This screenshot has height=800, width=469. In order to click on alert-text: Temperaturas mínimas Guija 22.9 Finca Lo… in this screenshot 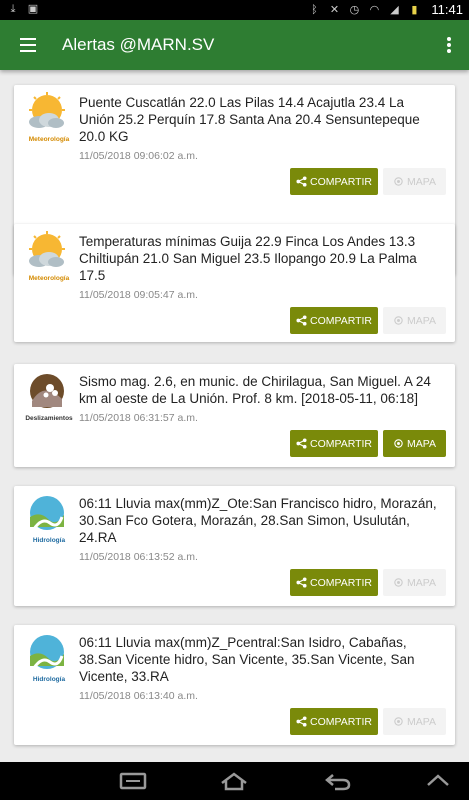, I will do `click(248, 258)`.